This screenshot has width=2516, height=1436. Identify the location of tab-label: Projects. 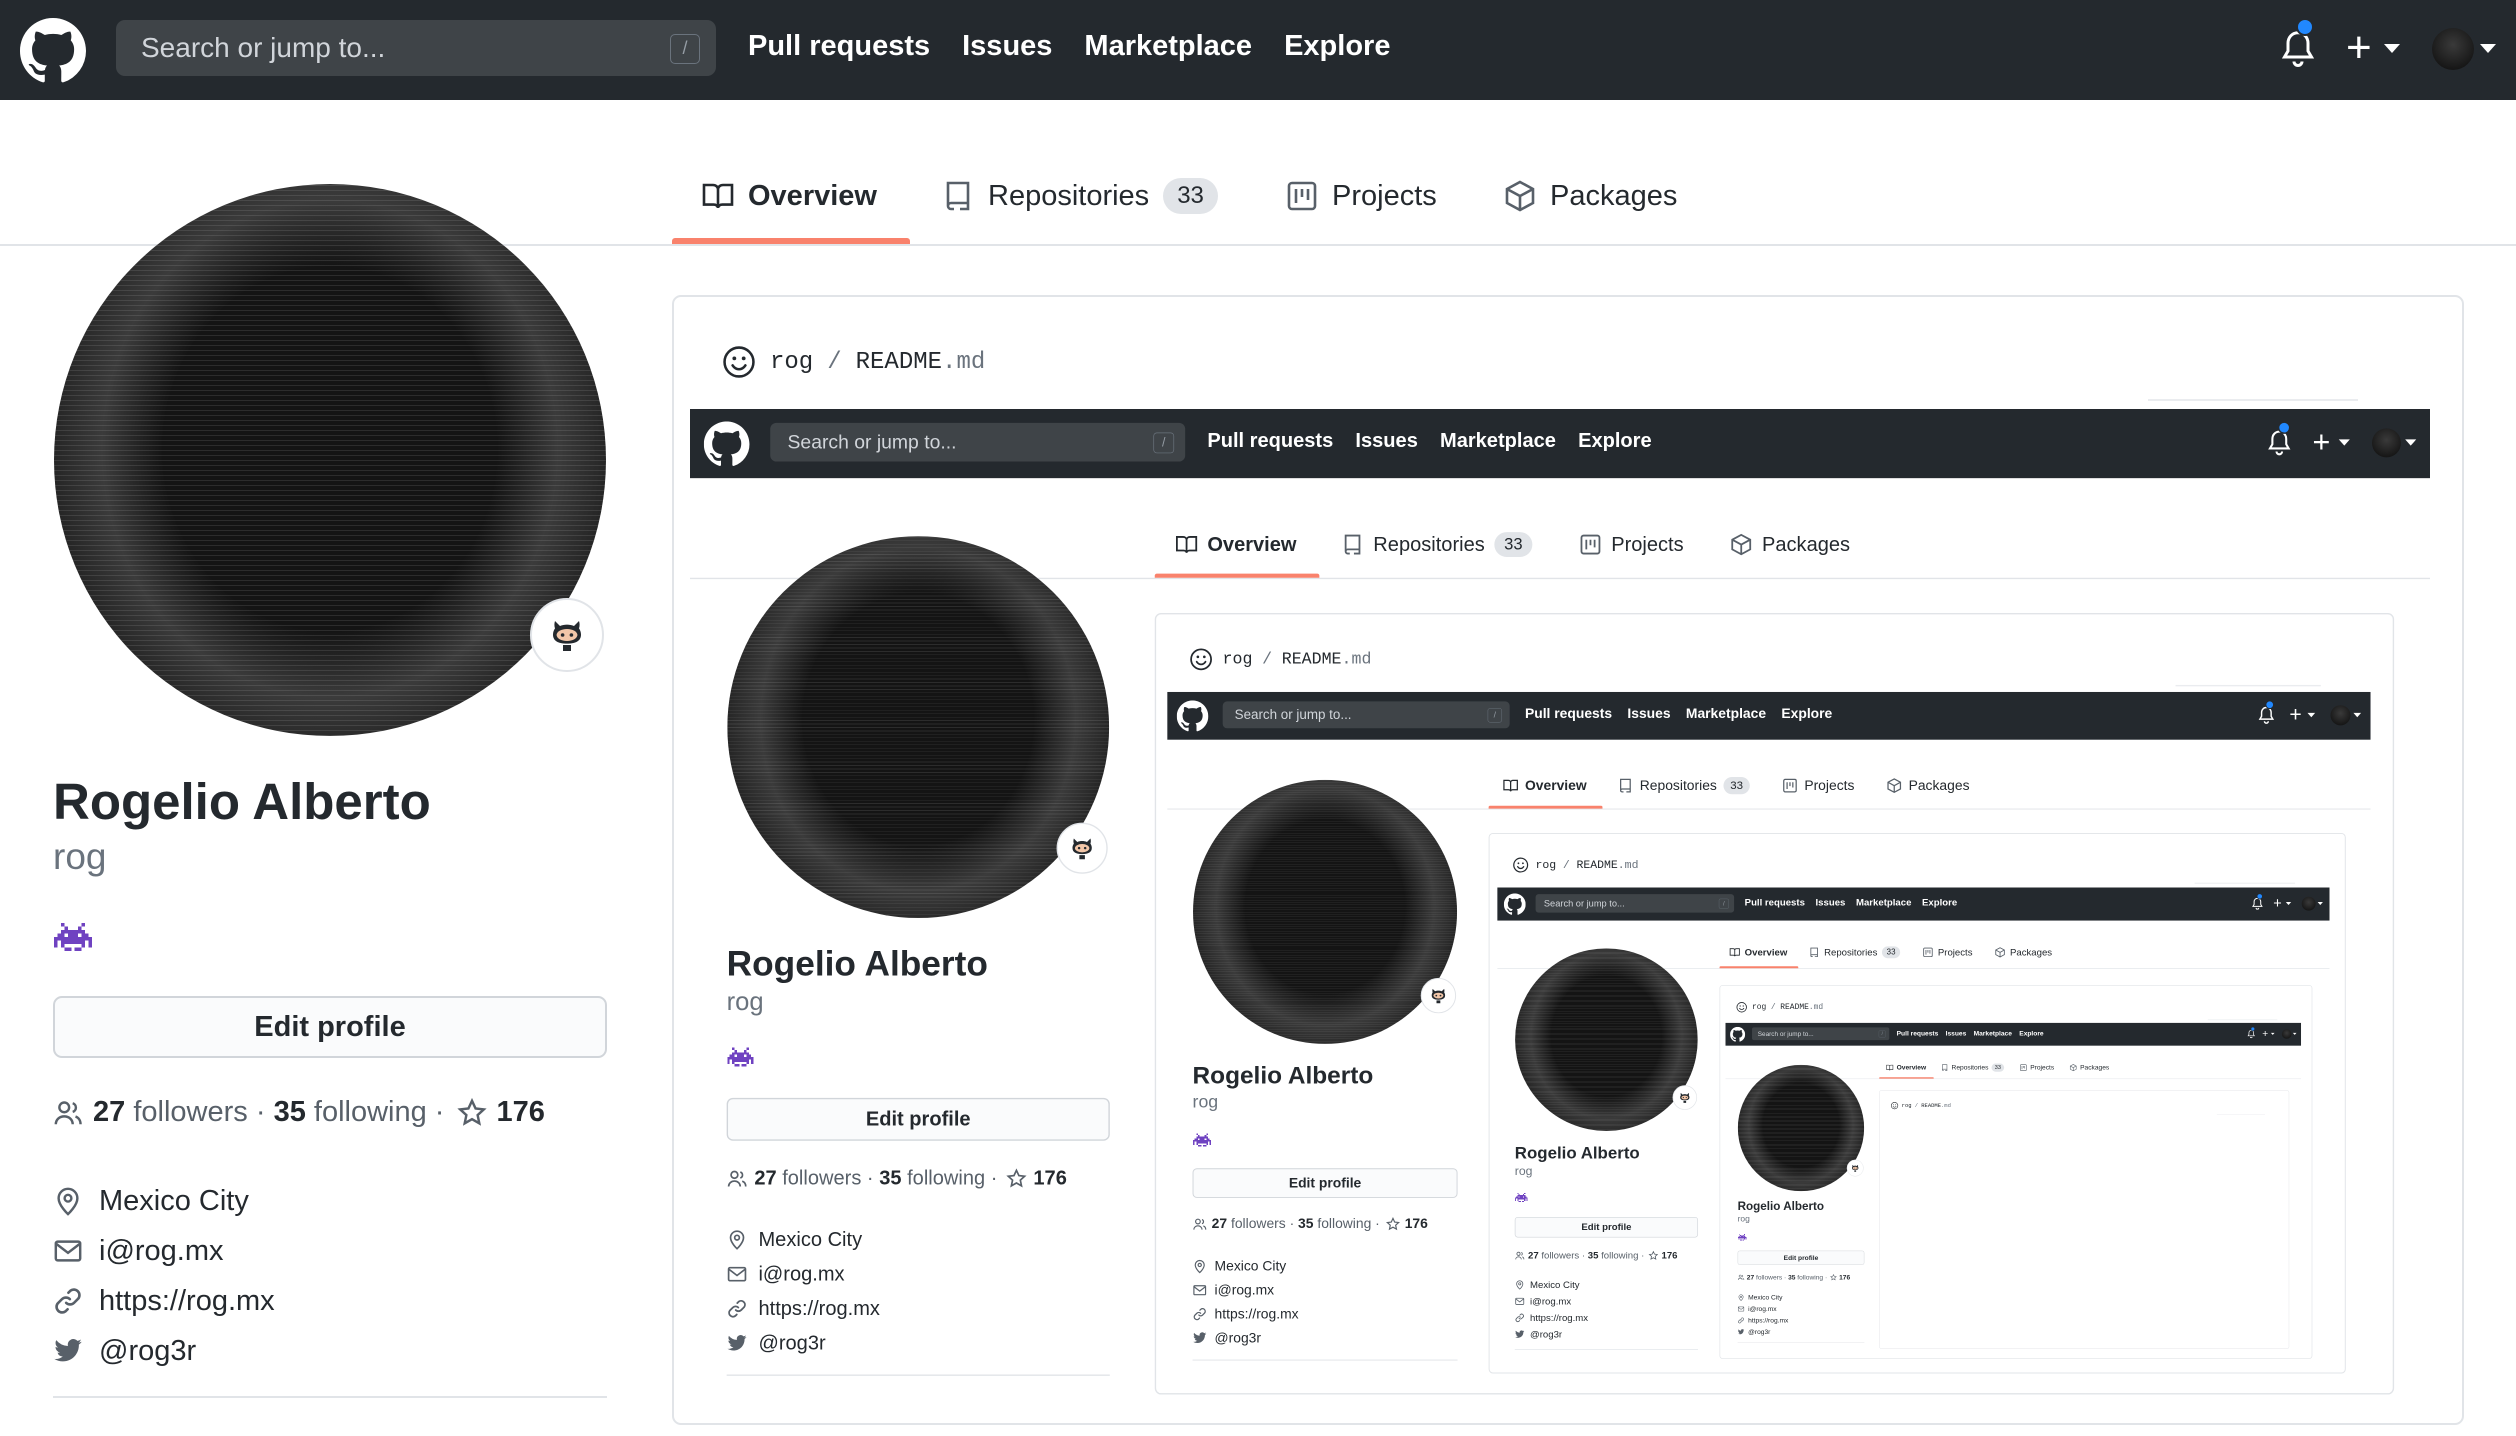
(1647, 544).